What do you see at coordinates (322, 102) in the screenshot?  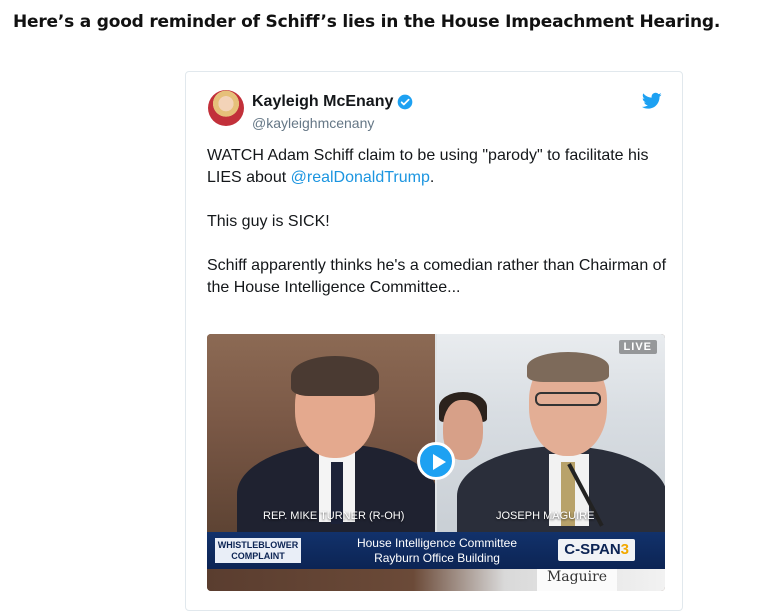 I see `author-name: Kayleigh McEnany` at bounding box center [322, 102].